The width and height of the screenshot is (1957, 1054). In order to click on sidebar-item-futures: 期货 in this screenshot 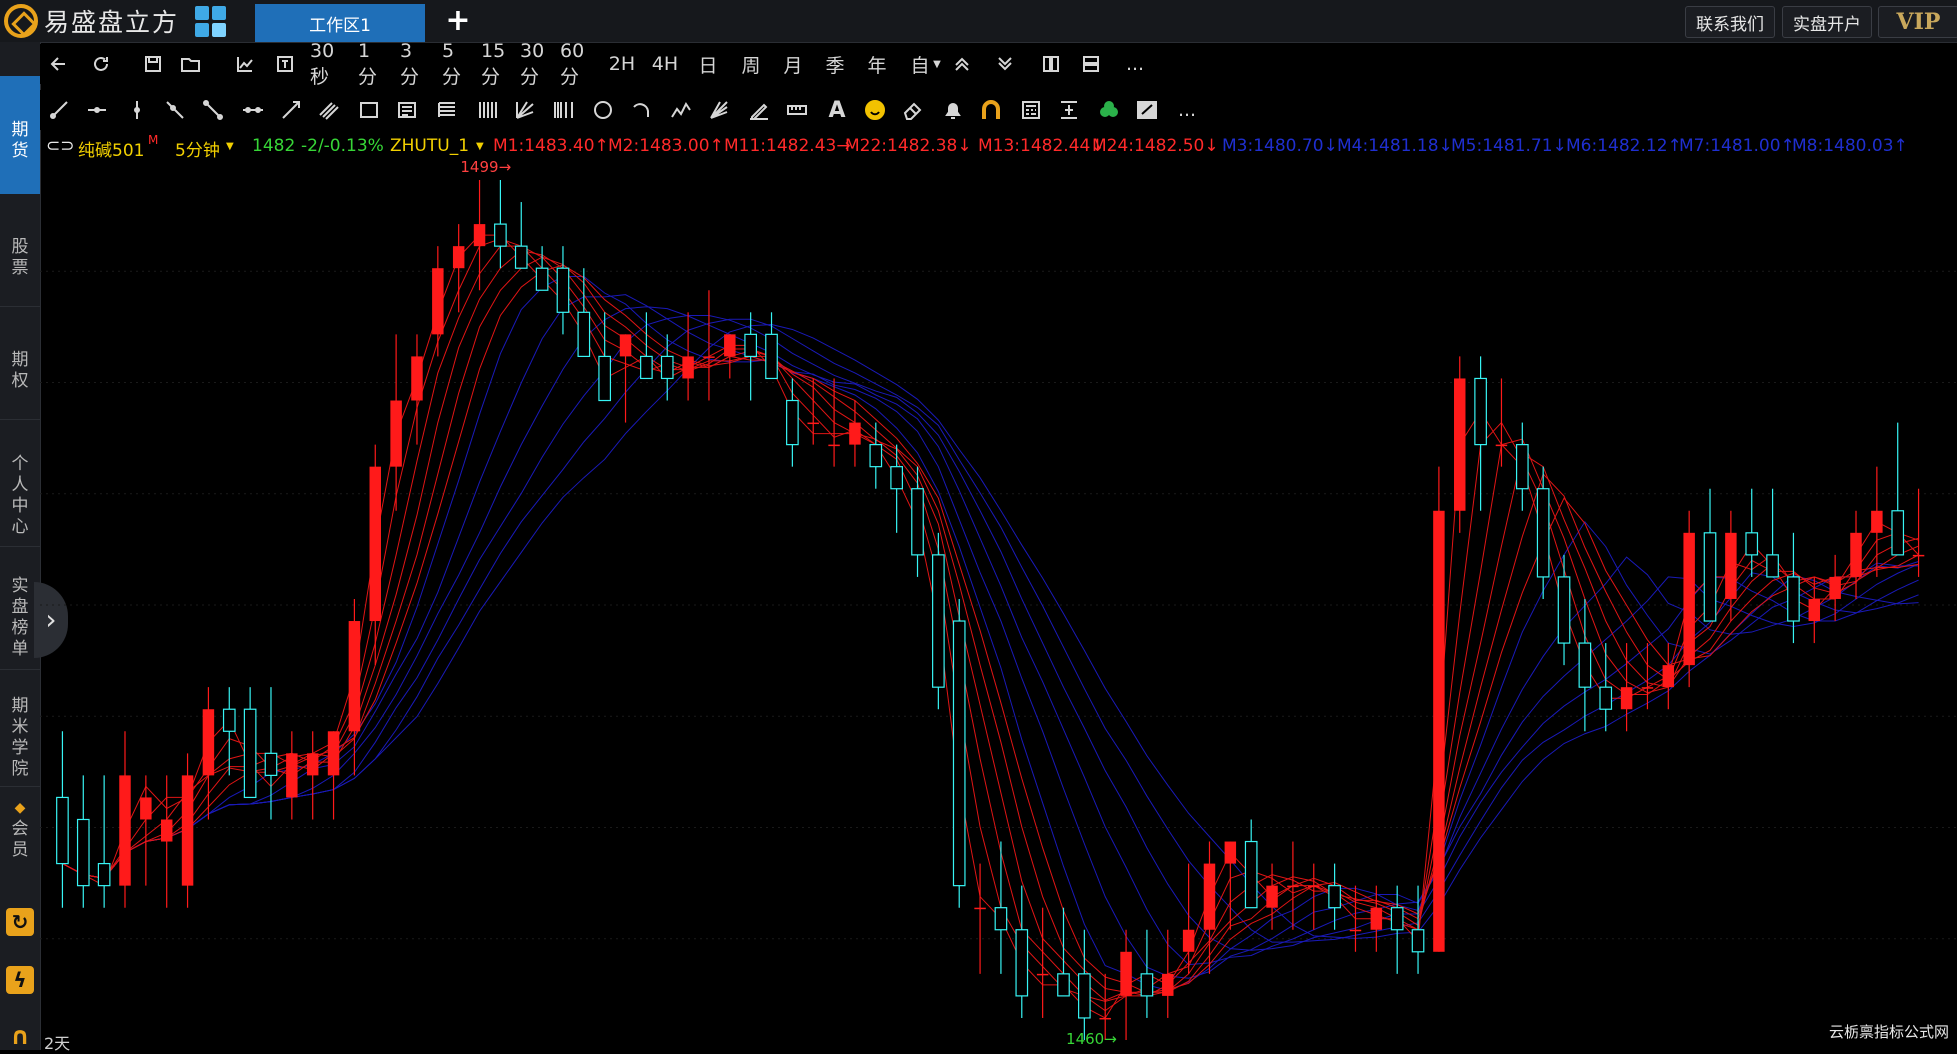, I will do `click(20, 135)`.